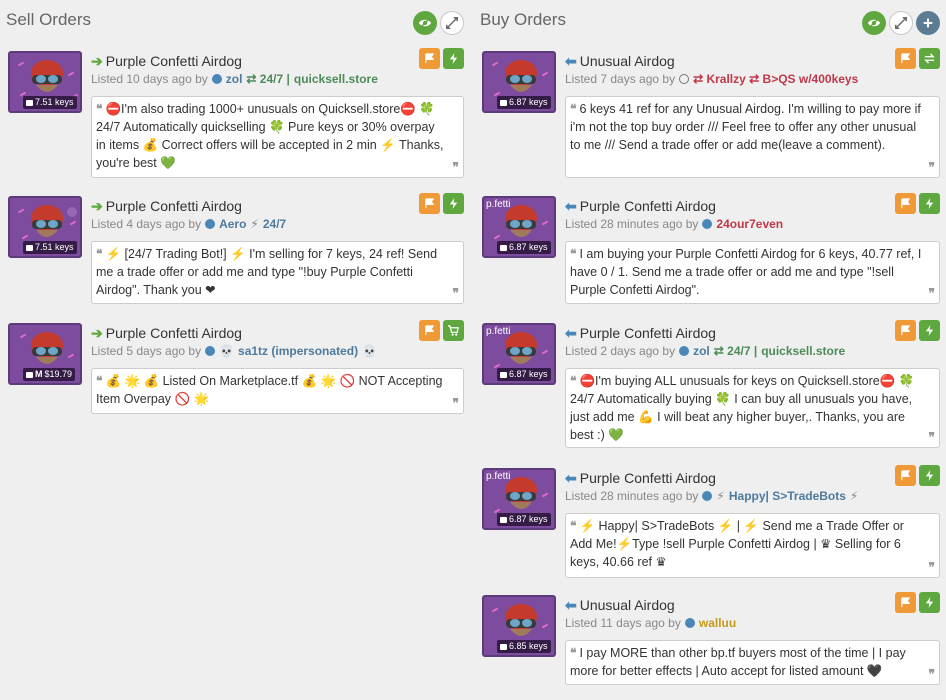 This screenshot has height=700, width=946. Describe the element at coordinates (97, 205) in the screenshot. I see `arrow-right-icon: ➔` at that location.